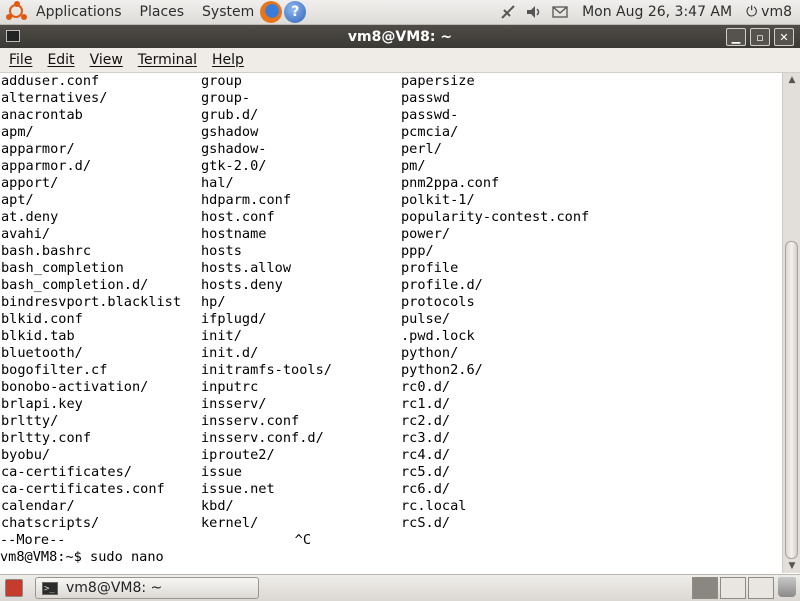 The height and width of the screenshot is (601, 800). What do you see at coordinates (242, 285) in the screenshot?
I see `file-entry: hosts.deny` at bounding box center [242, 285].